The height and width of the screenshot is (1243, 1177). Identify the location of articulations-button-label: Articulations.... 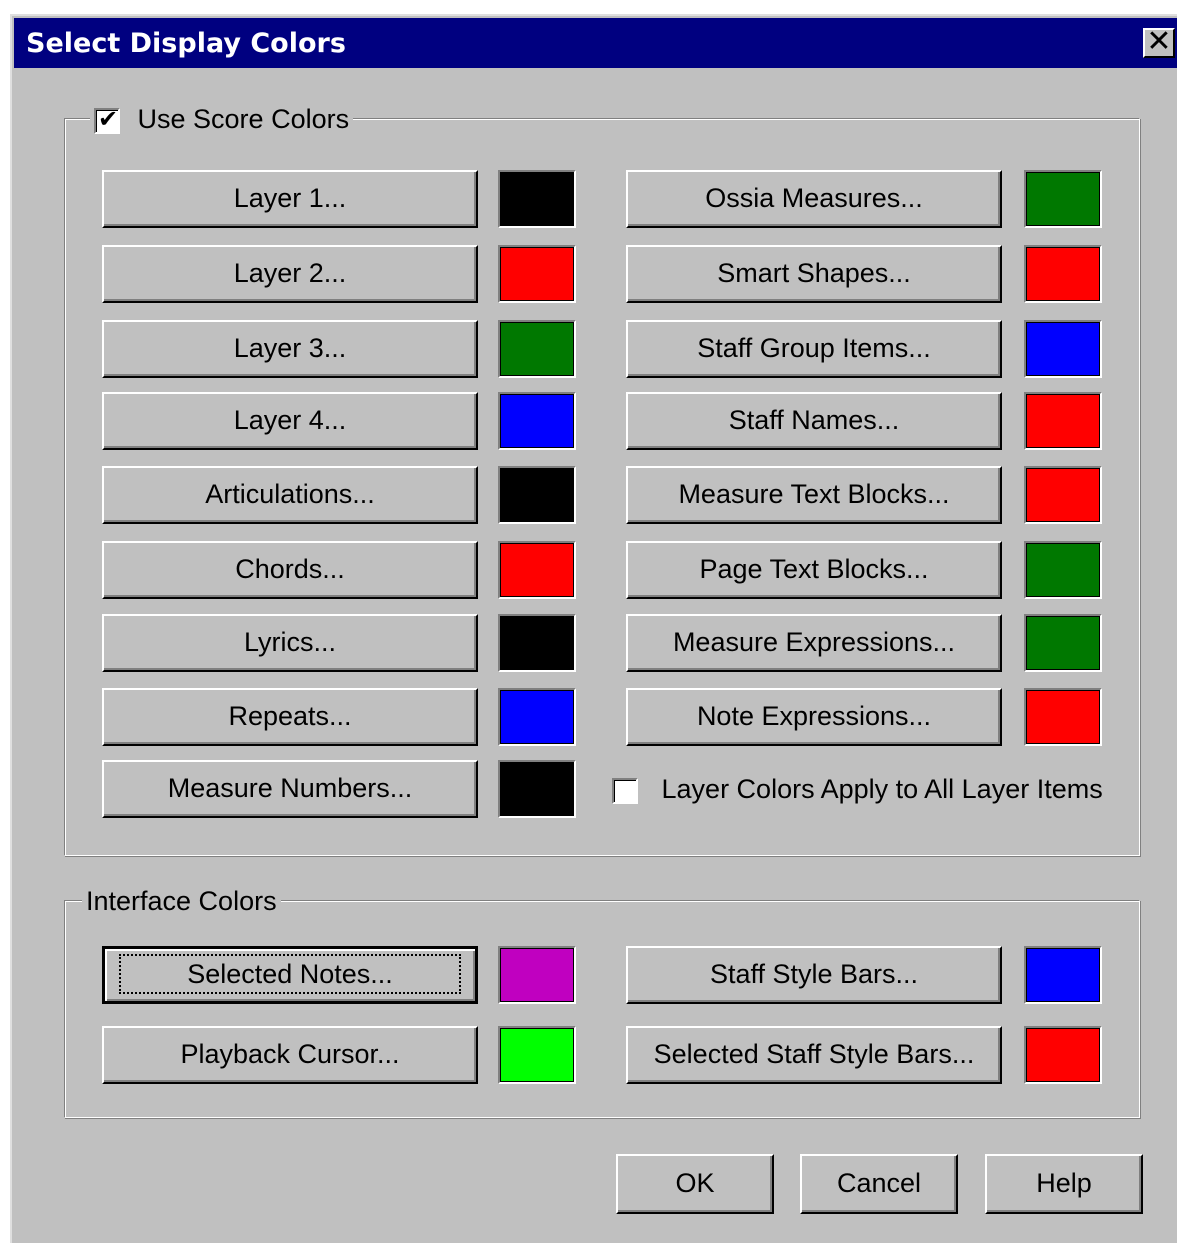
(290, 494).